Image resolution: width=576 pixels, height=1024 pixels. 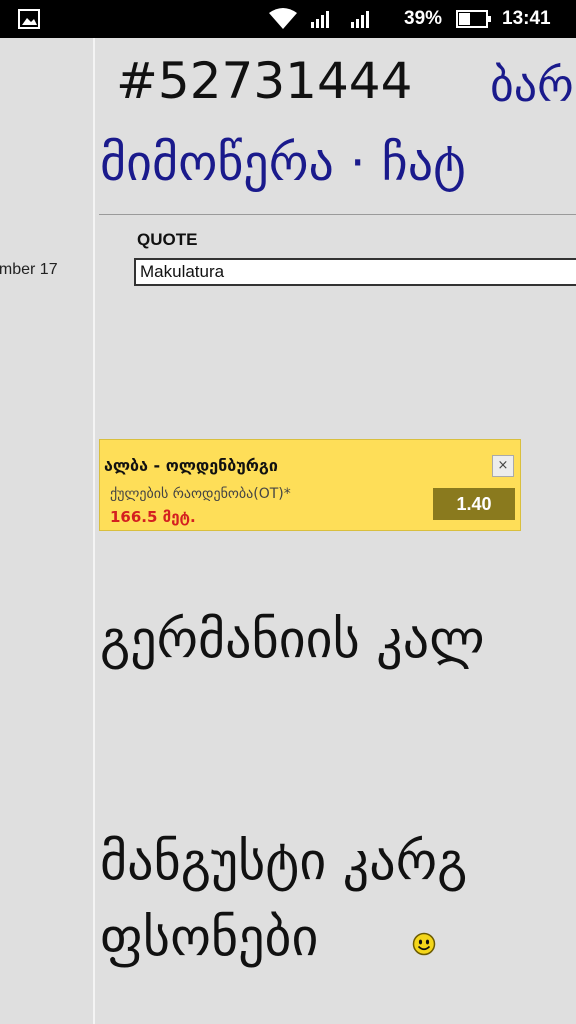 What do you see at coordinates (283, 19) in the screenshot?
I see `wifi-icon` at bounding box center [283, 19].